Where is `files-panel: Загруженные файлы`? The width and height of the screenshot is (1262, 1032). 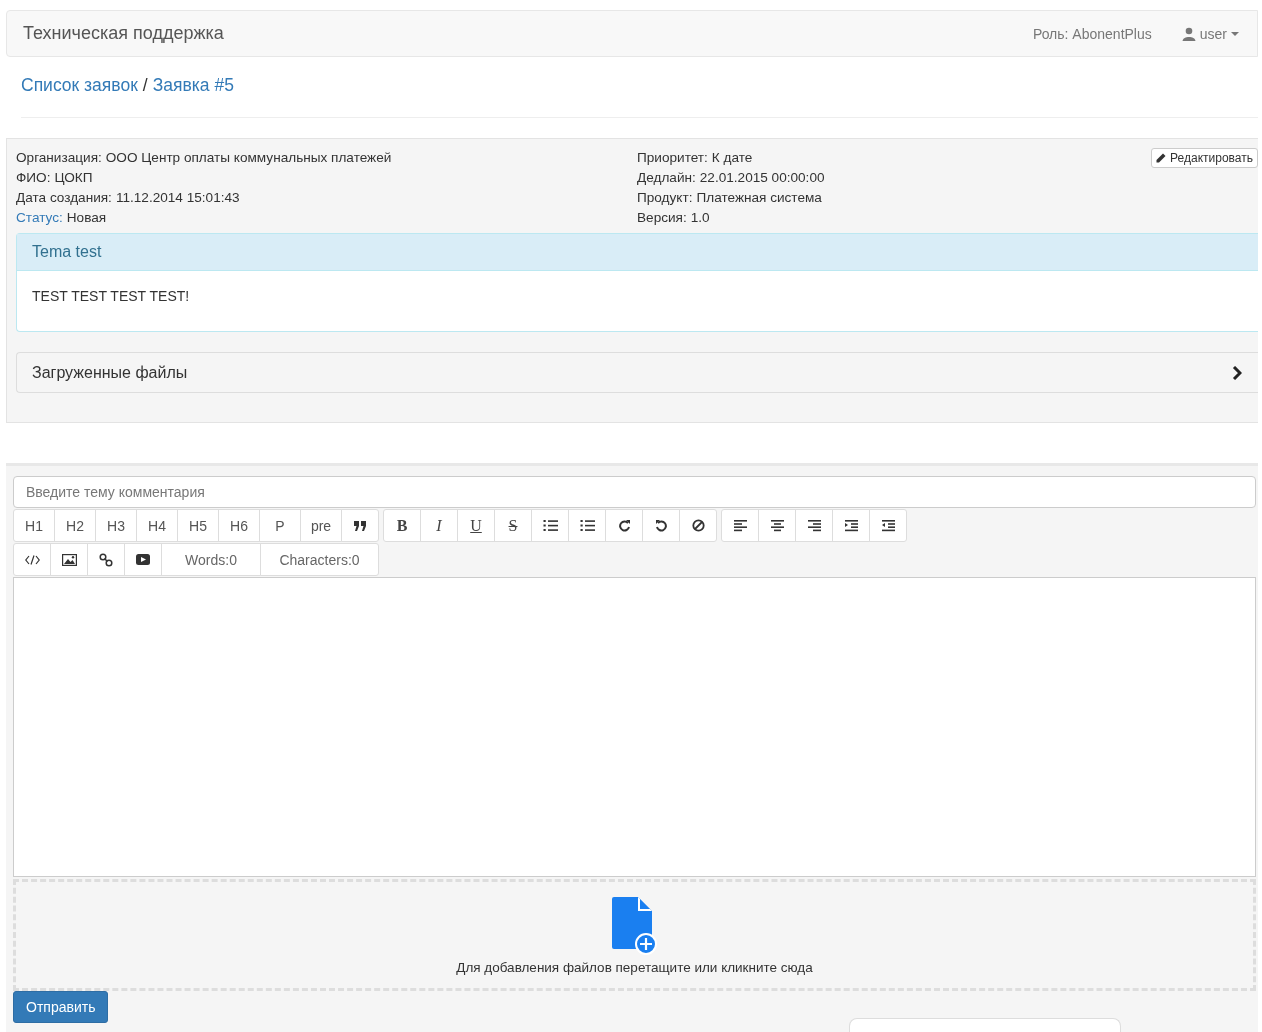 files-panel: Загруженные файлы is located at coordinates (637, 372).